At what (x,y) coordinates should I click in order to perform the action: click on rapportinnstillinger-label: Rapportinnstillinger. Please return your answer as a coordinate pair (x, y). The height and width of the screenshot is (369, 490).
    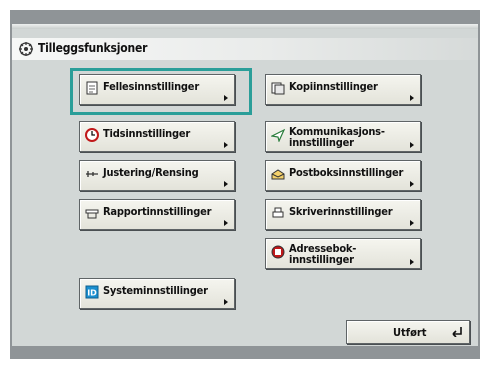
    Looking at the image, I should click on (157, 211).